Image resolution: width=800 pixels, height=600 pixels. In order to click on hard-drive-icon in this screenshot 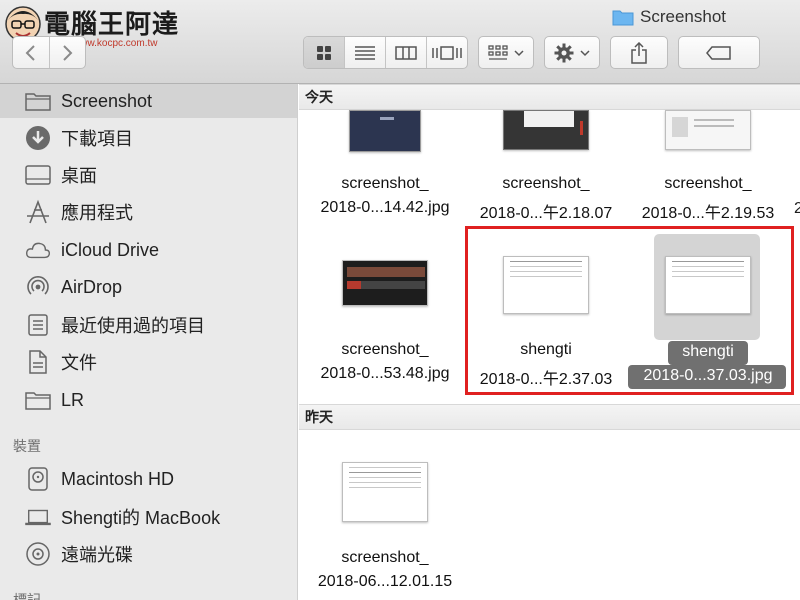, I will do `click(38, 479)`.